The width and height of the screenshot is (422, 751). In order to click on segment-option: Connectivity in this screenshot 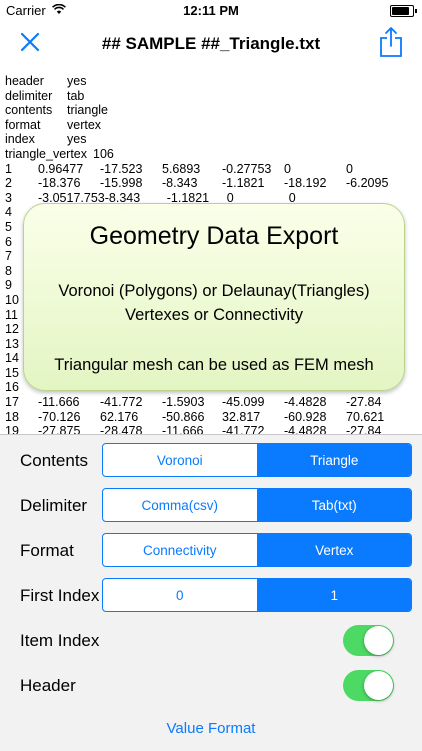, I will do `click(180, 550)`.